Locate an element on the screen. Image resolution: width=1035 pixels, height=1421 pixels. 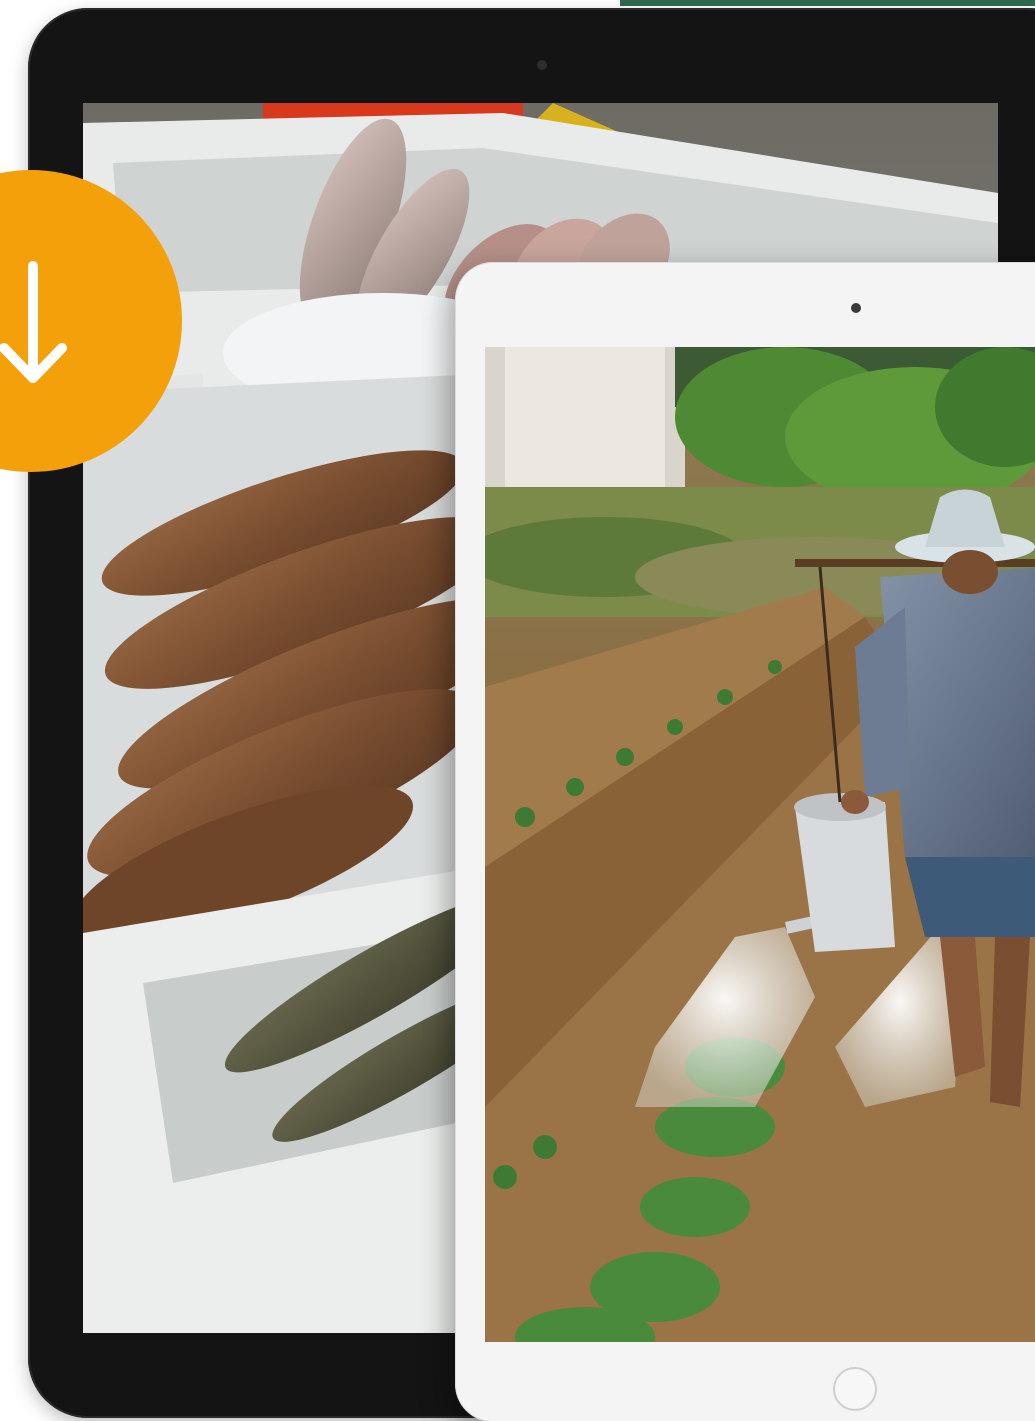
accent-bar is located at coordinates (827, 3).